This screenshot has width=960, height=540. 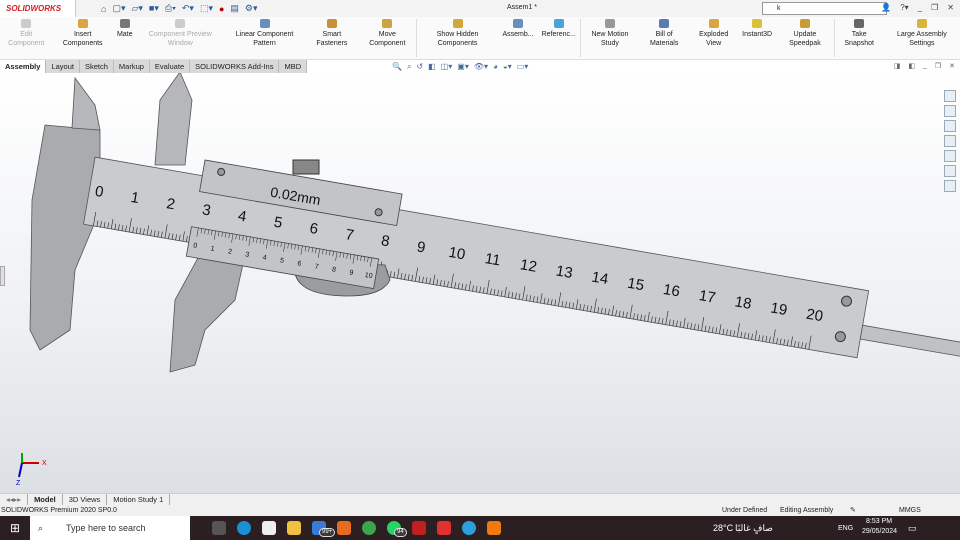 What do you see at coordinates (83, 38) in the screenshot?
I see `ribbon-button-insert-components: Insert Components` at bounding box center [83, 38].